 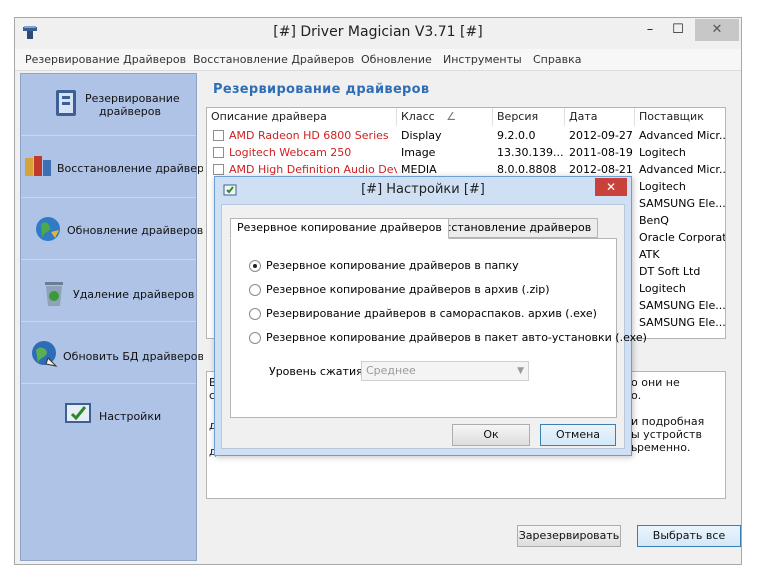 What do you see at coordinates (636, 395) in the screenshot?
I see `description-fragment: о.` at bounding box center [636, 395].